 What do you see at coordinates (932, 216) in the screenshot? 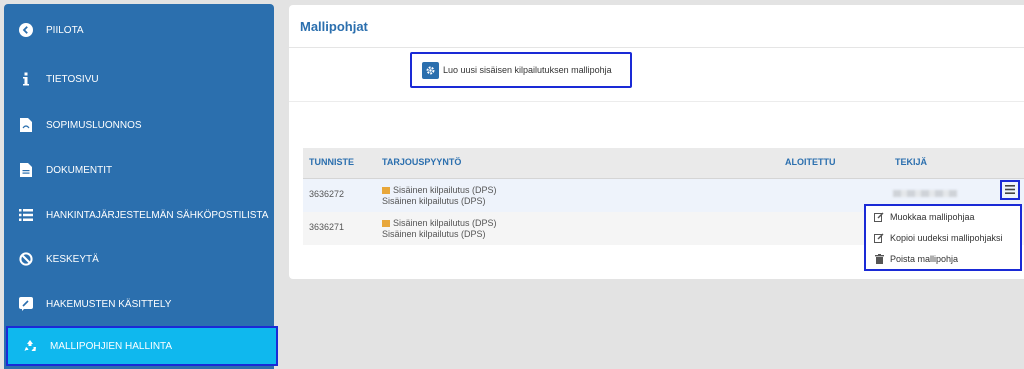
I see `menu-item-label: Muokkaa mallipohjaa` at bounding box center [932, 216].